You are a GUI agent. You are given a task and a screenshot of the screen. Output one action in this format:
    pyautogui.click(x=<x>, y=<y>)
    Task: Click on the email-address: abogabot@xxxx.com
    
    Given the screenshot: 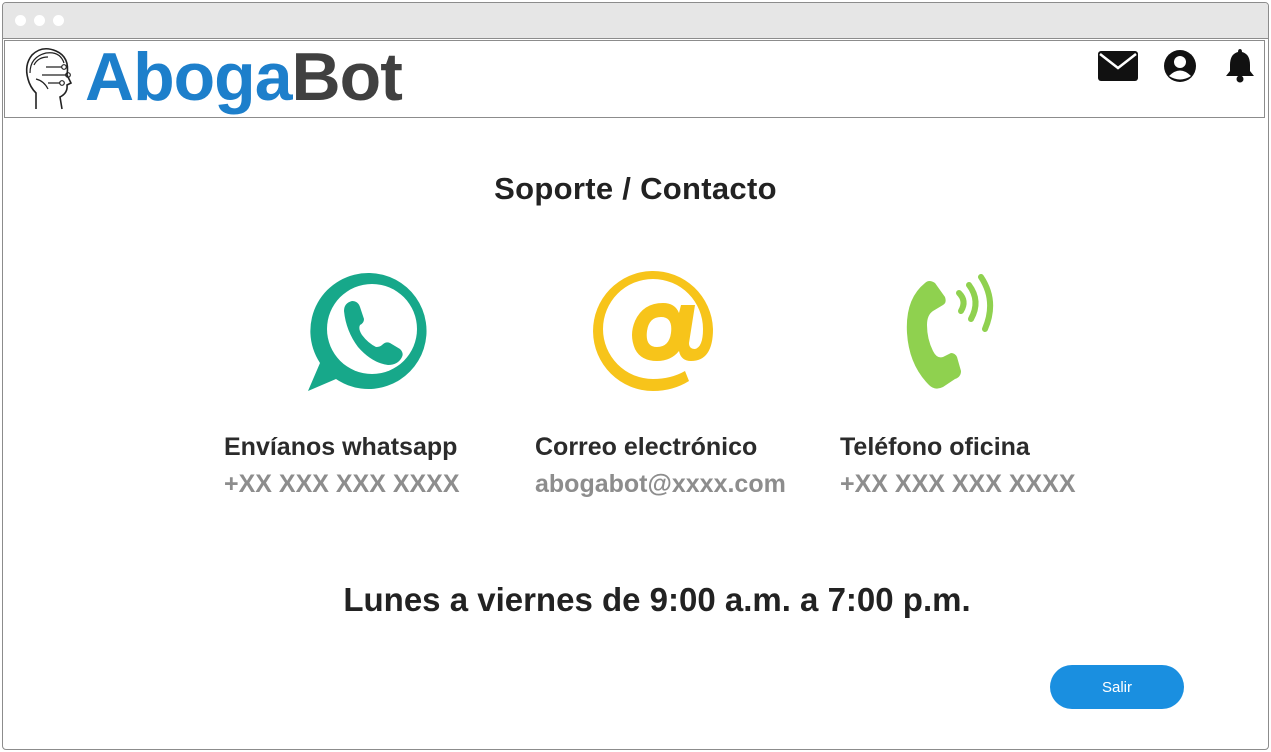 What is the action you would take?
    pyautogui.click(x=660, y=484)
    